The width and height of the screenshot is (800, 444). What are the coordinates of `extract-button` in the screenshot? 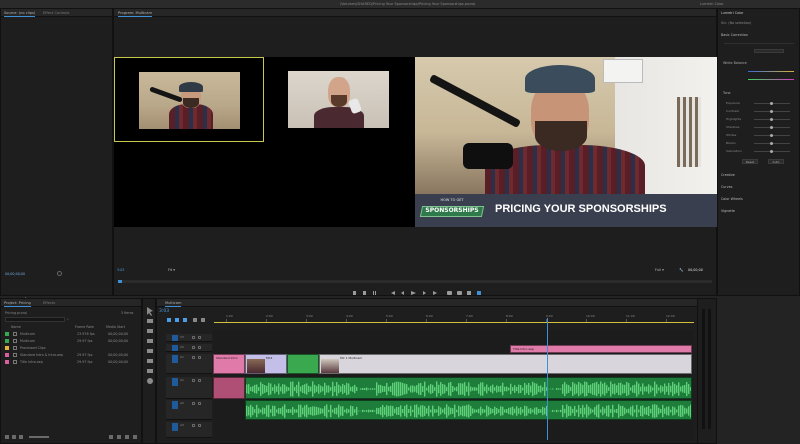 It's located at (459, 293).